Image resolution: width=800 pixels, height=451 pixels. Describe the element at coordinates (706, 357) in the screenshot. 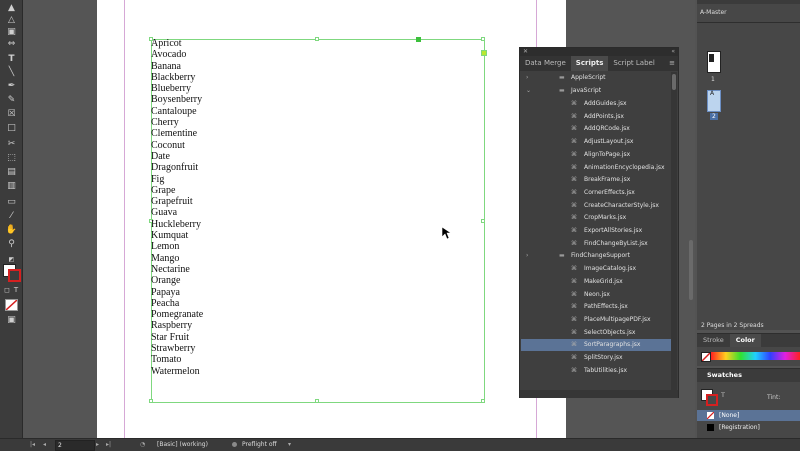

I see `color-fill-swatch` at that location.